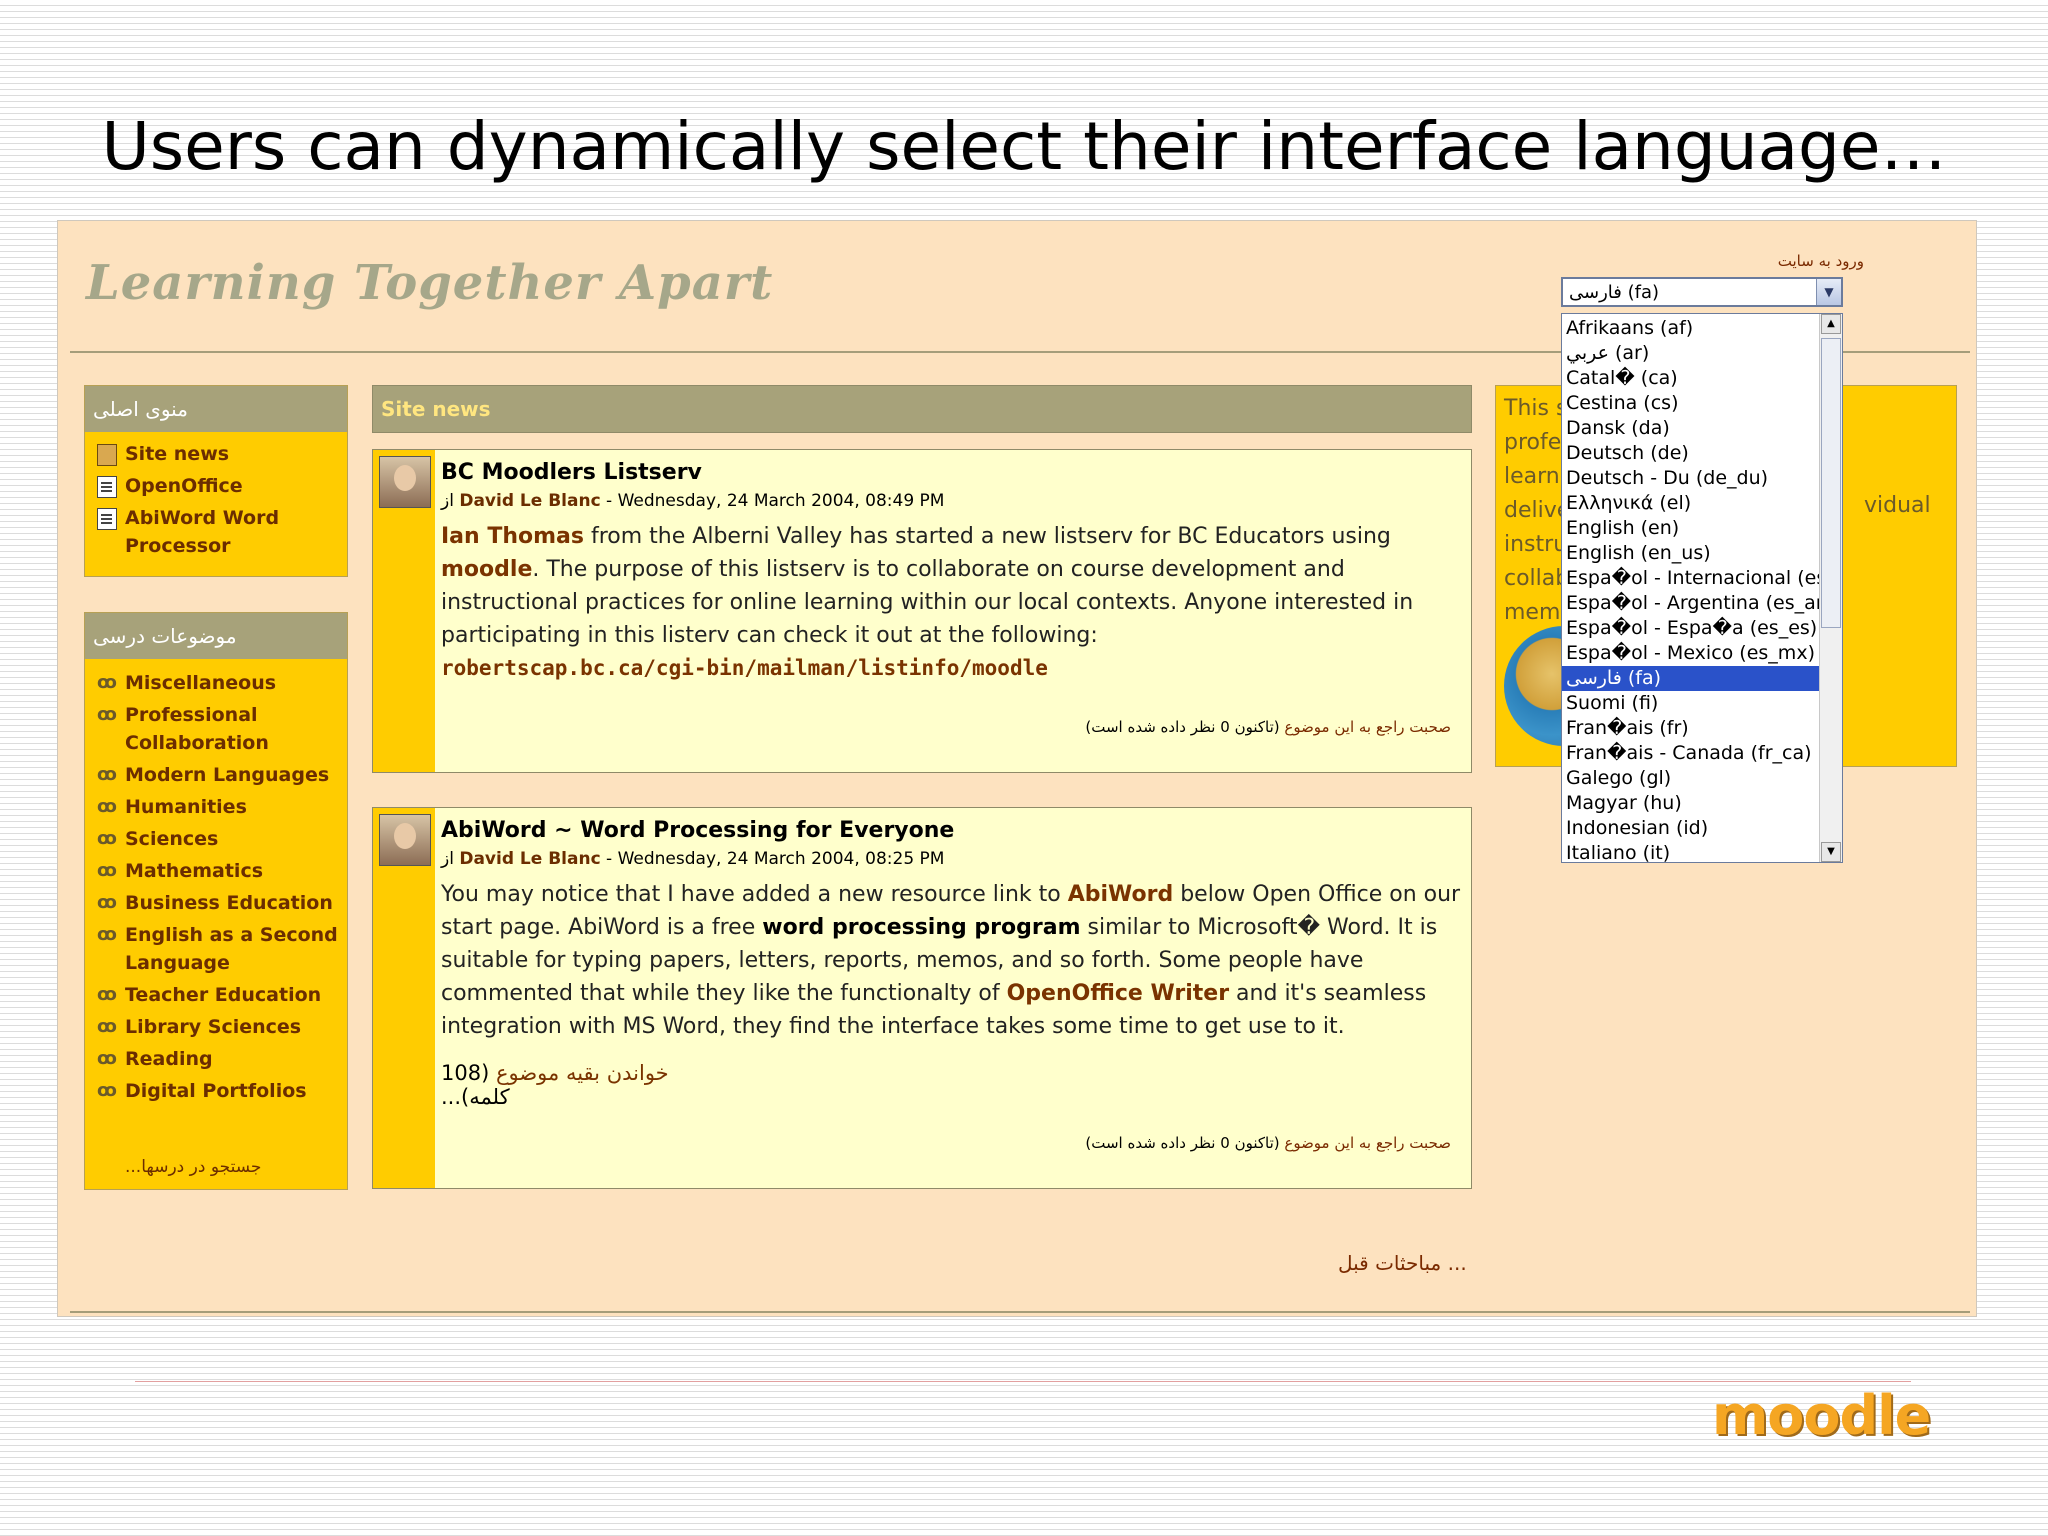 This screenshot has height=1536, width=2048. Describe the element at coordinates (1691, 403) in the screenshot. I see `language-option: Cestina (cs)` at that location.